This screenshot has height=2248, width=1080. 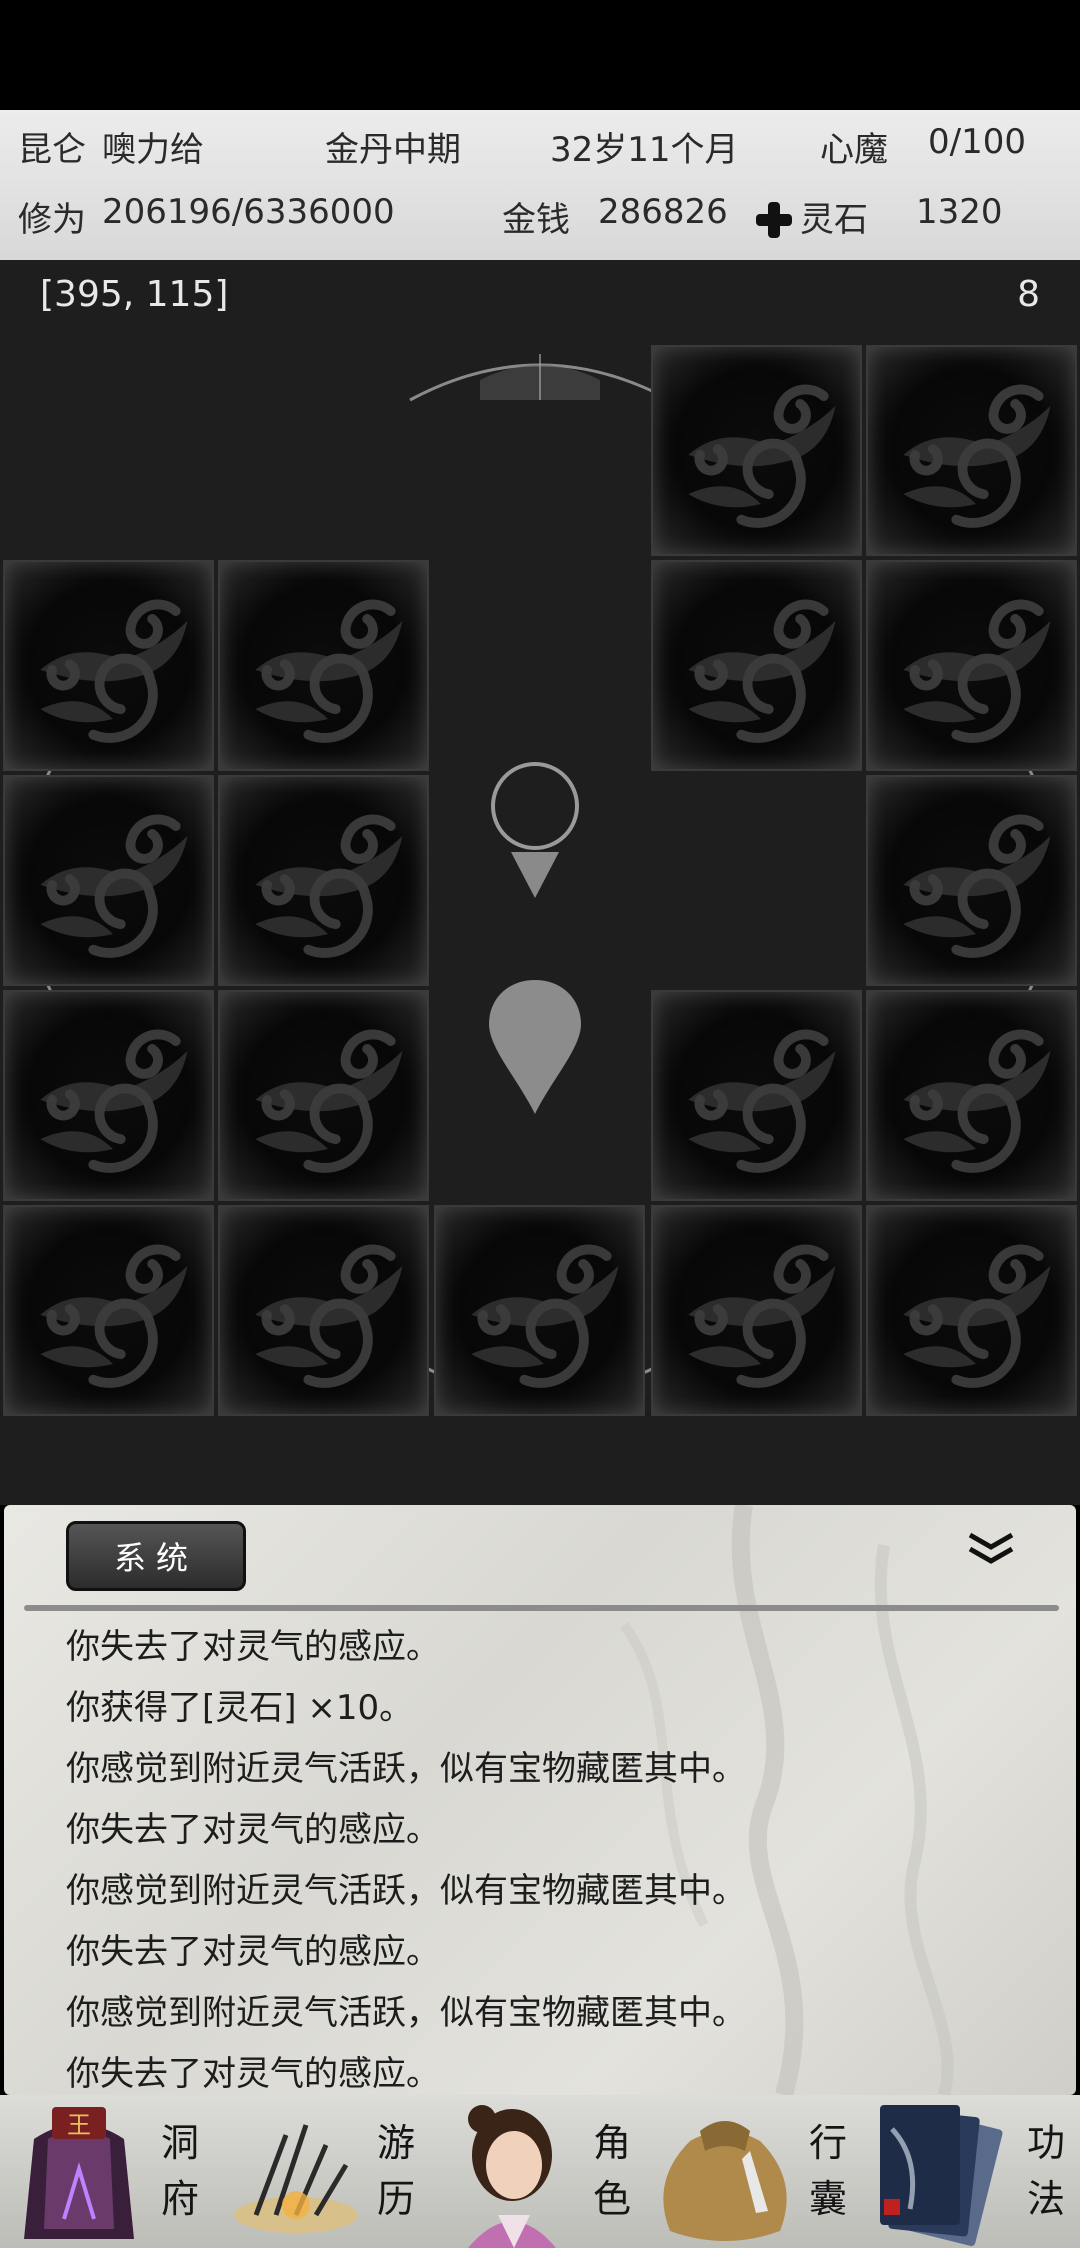 What do you see at coordinates (540, 375) in the screenshot?
I see `move-up-arc` at bounding box center [540, 375].